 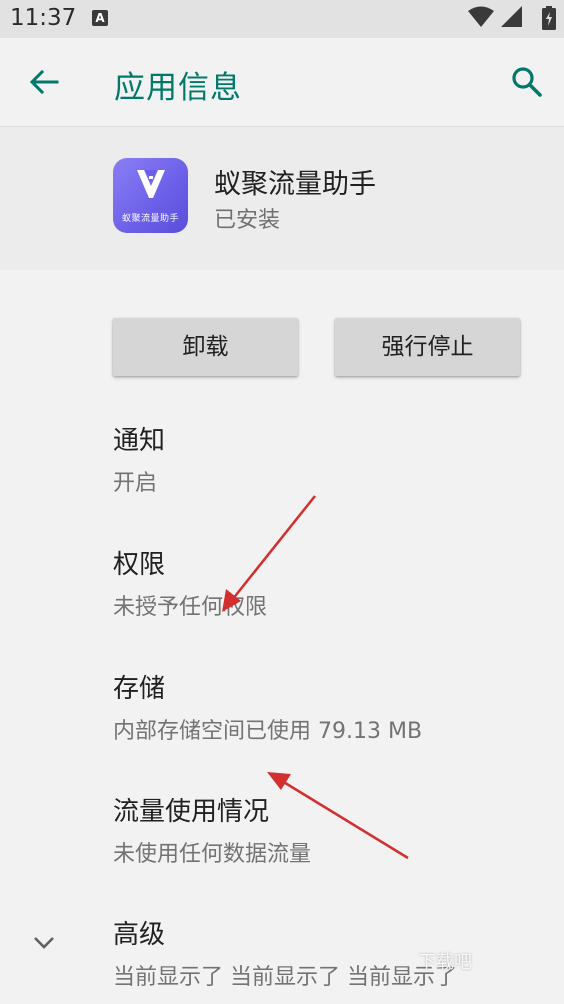 I want to click on arrow-back-icon, so click(x=44, y=82).